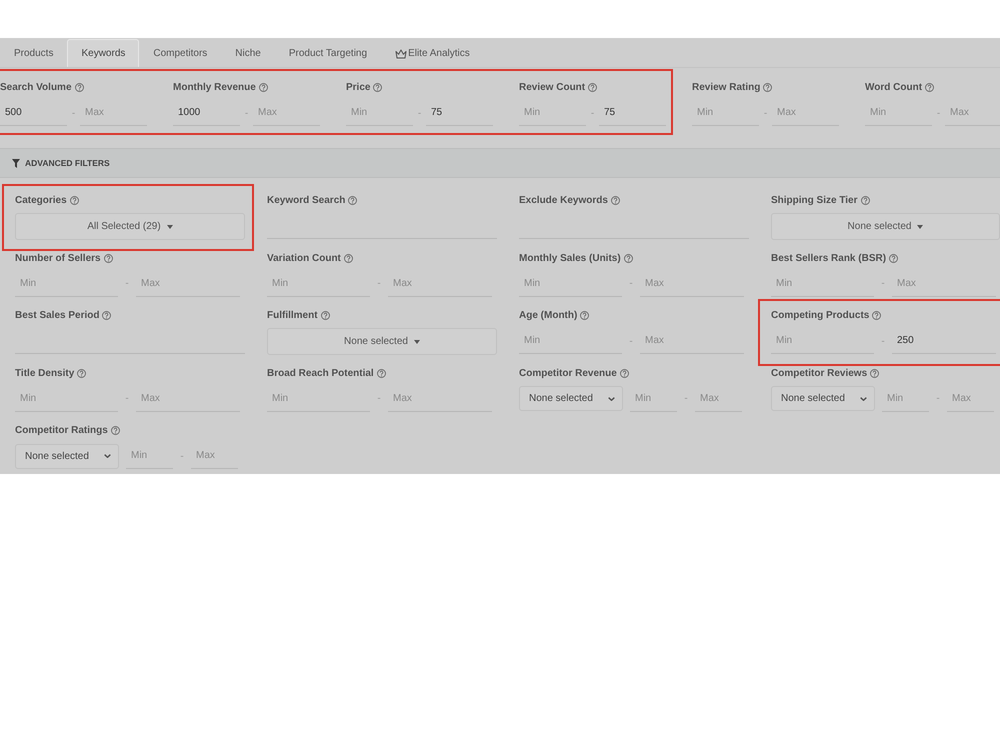  Describe the element at coordinates (44, 373) in the screenshot. I see `filter-label: Title Density` at that location.